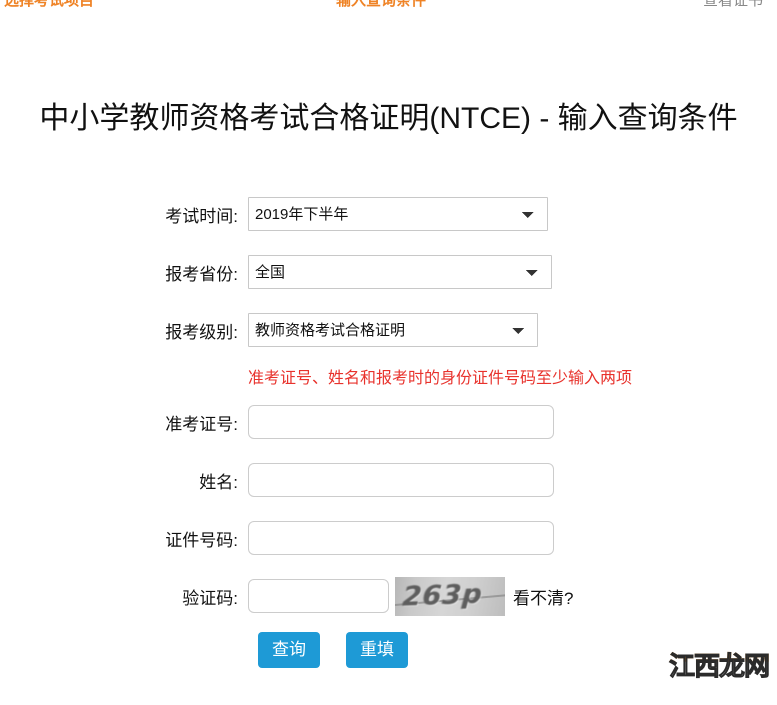  I want to click on row-notice: 准考证号、姓名和报考时的身份证件号码至少输入两项, so click(388, 379).